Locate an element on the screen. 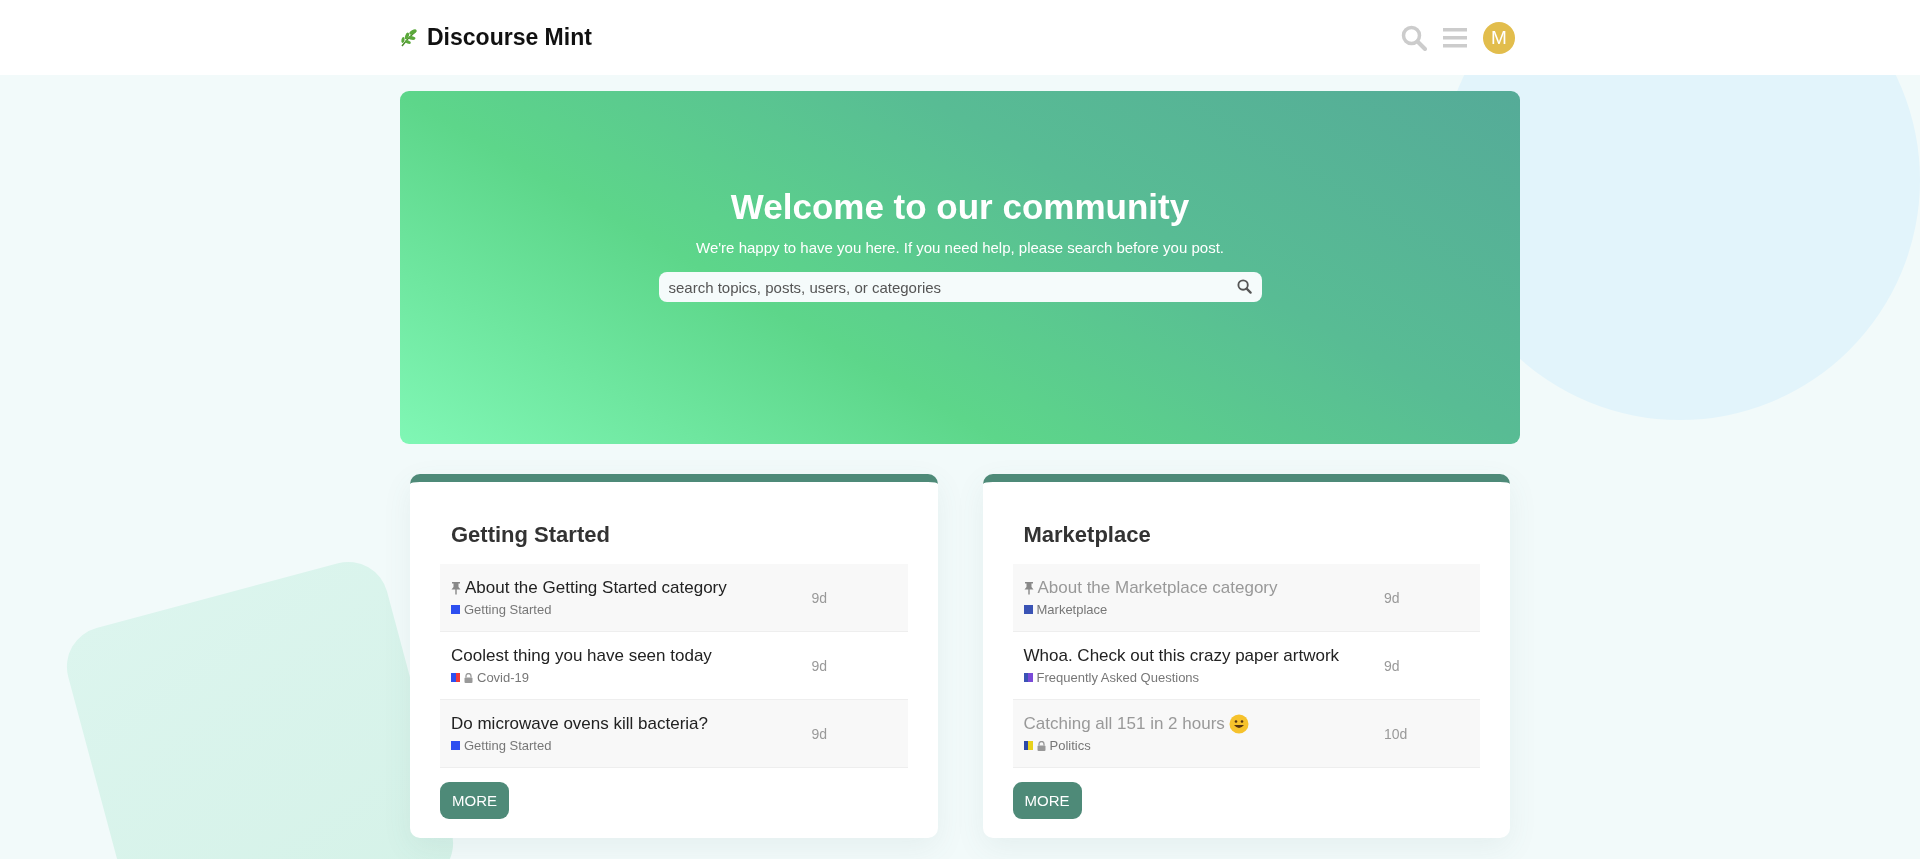 This screenshot has height=859, width=1920. topic-row: Catching all 151 in 2 hours Politics 10d is located at coordinates (1246, 734).